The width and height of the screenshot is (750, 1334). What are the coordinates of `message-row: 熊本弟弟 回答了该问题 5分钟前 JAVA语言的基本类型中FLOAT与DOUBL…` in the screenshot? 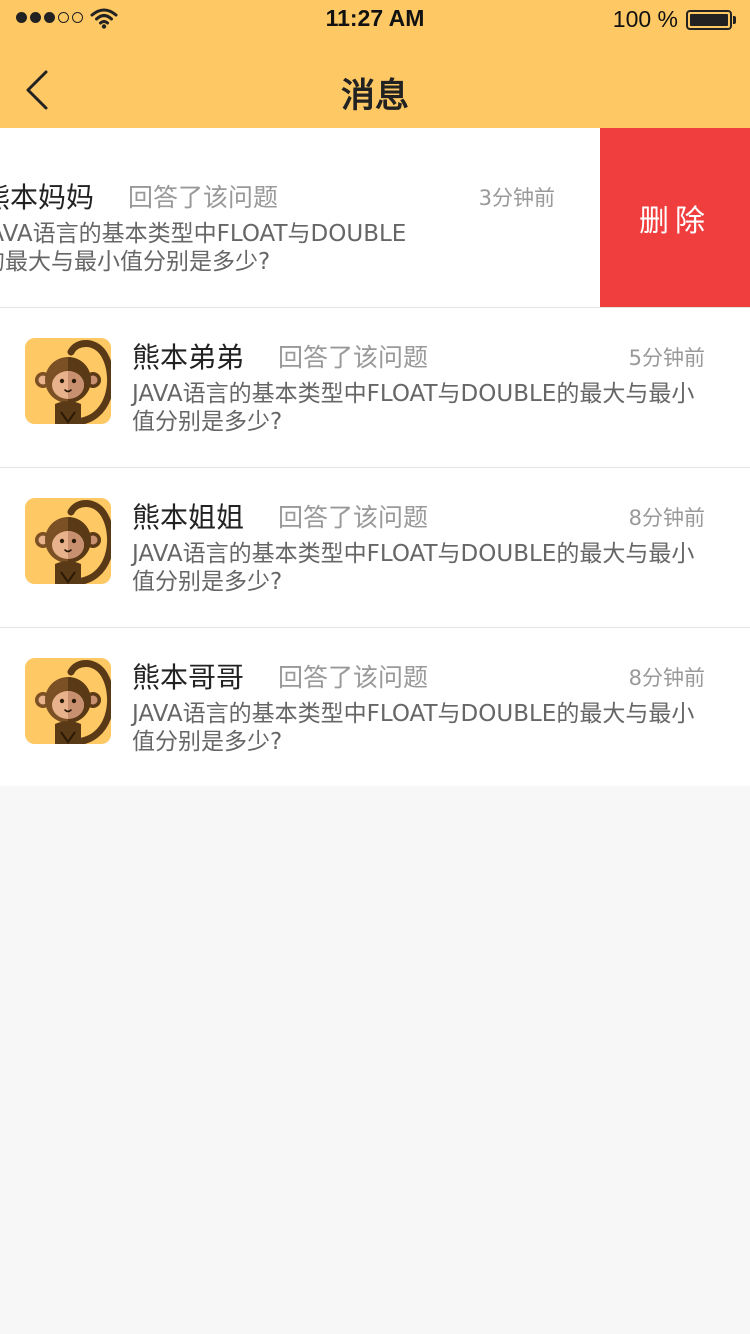 It's located at (375, 388).